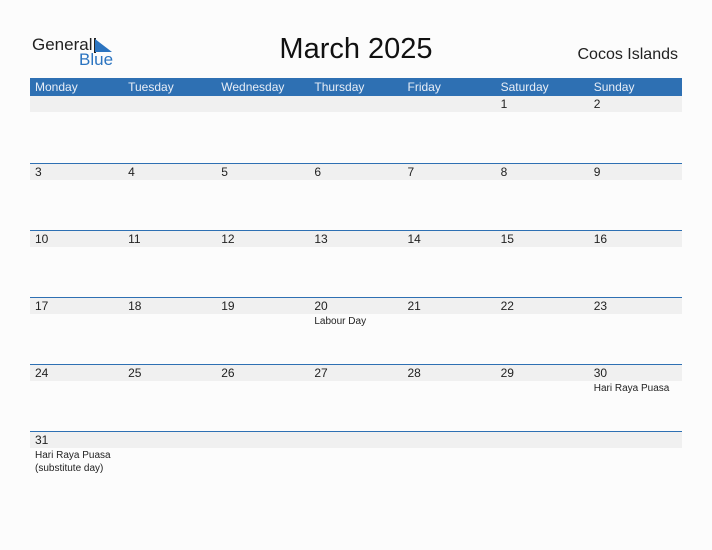 The height and width of the screenshot is (550, 712). Describe the element at coordinates (635, 380) in the screenshot. I see `day-cell: 30 Hari Raya Puasa` at that location.